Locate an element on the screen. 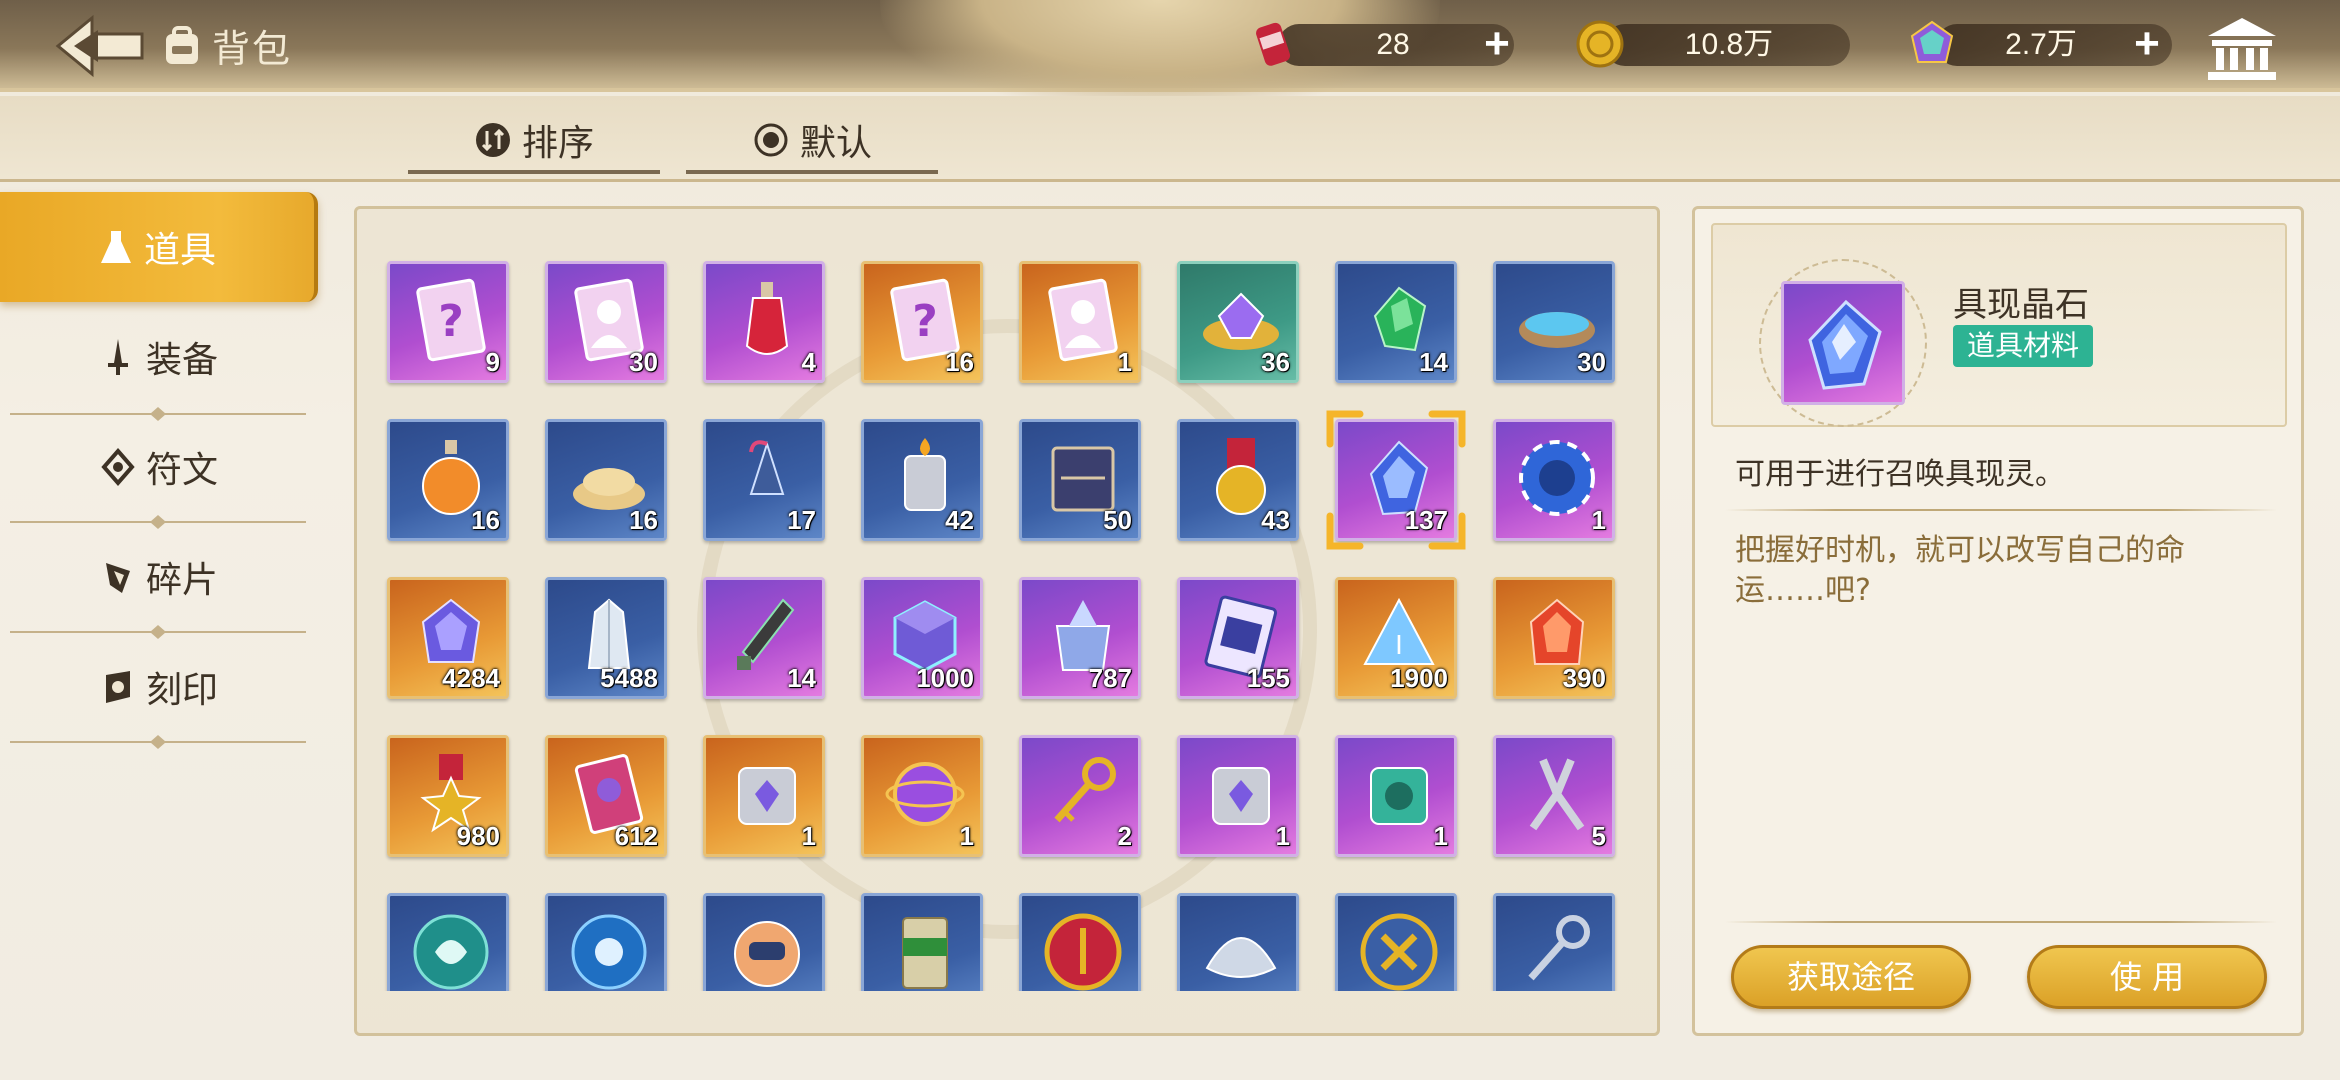 Image resolution: width=2340 pixels, height=1080 pixels. mystery-card-icon: ? is located at coordinates (451, 320).